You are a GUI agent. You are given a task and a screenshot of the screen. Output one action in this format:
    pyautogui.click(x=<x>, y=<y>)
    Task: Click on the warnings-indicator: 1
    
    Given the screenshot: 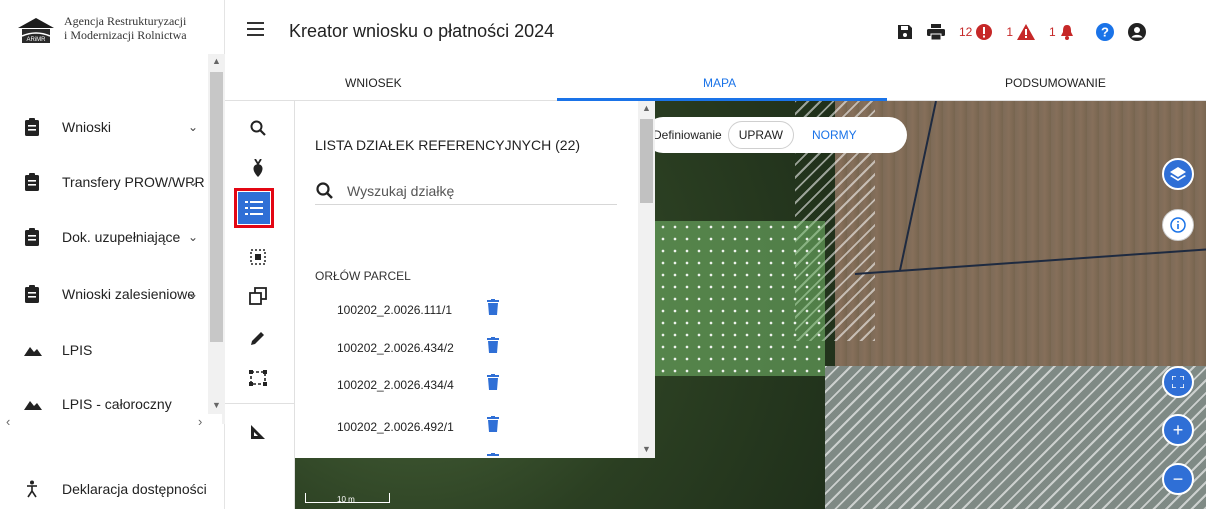 What is the action you would take?
    pyautogui.click(x=1021, y=32)
    